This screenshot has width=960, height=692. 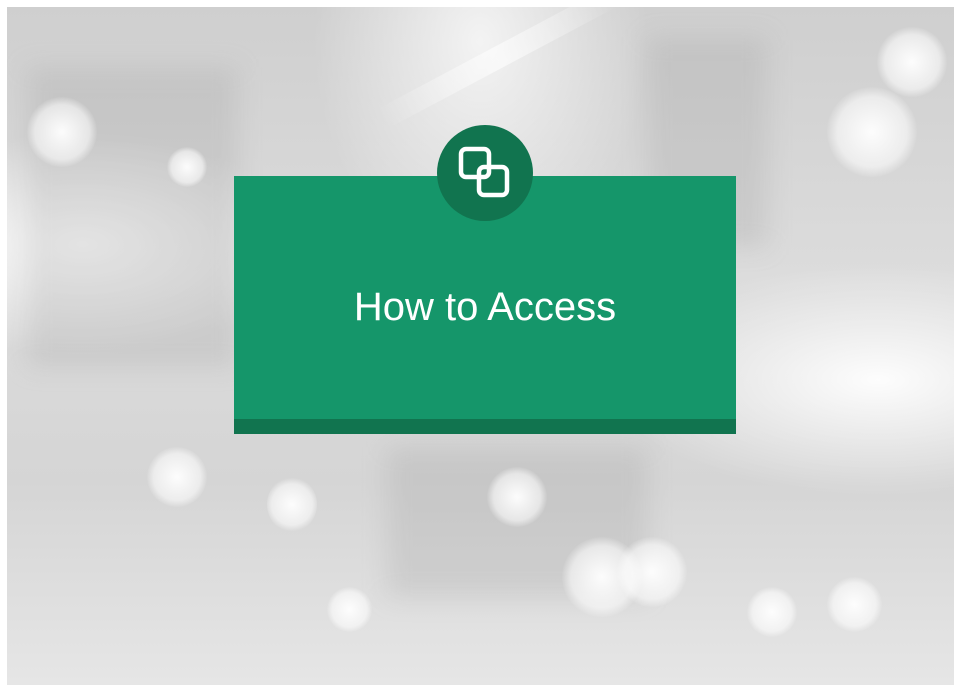 What do you see at coordinates (485, 307) in the screenshot?
I see `slide-title: How to Access` at bounding box center [485, 307].